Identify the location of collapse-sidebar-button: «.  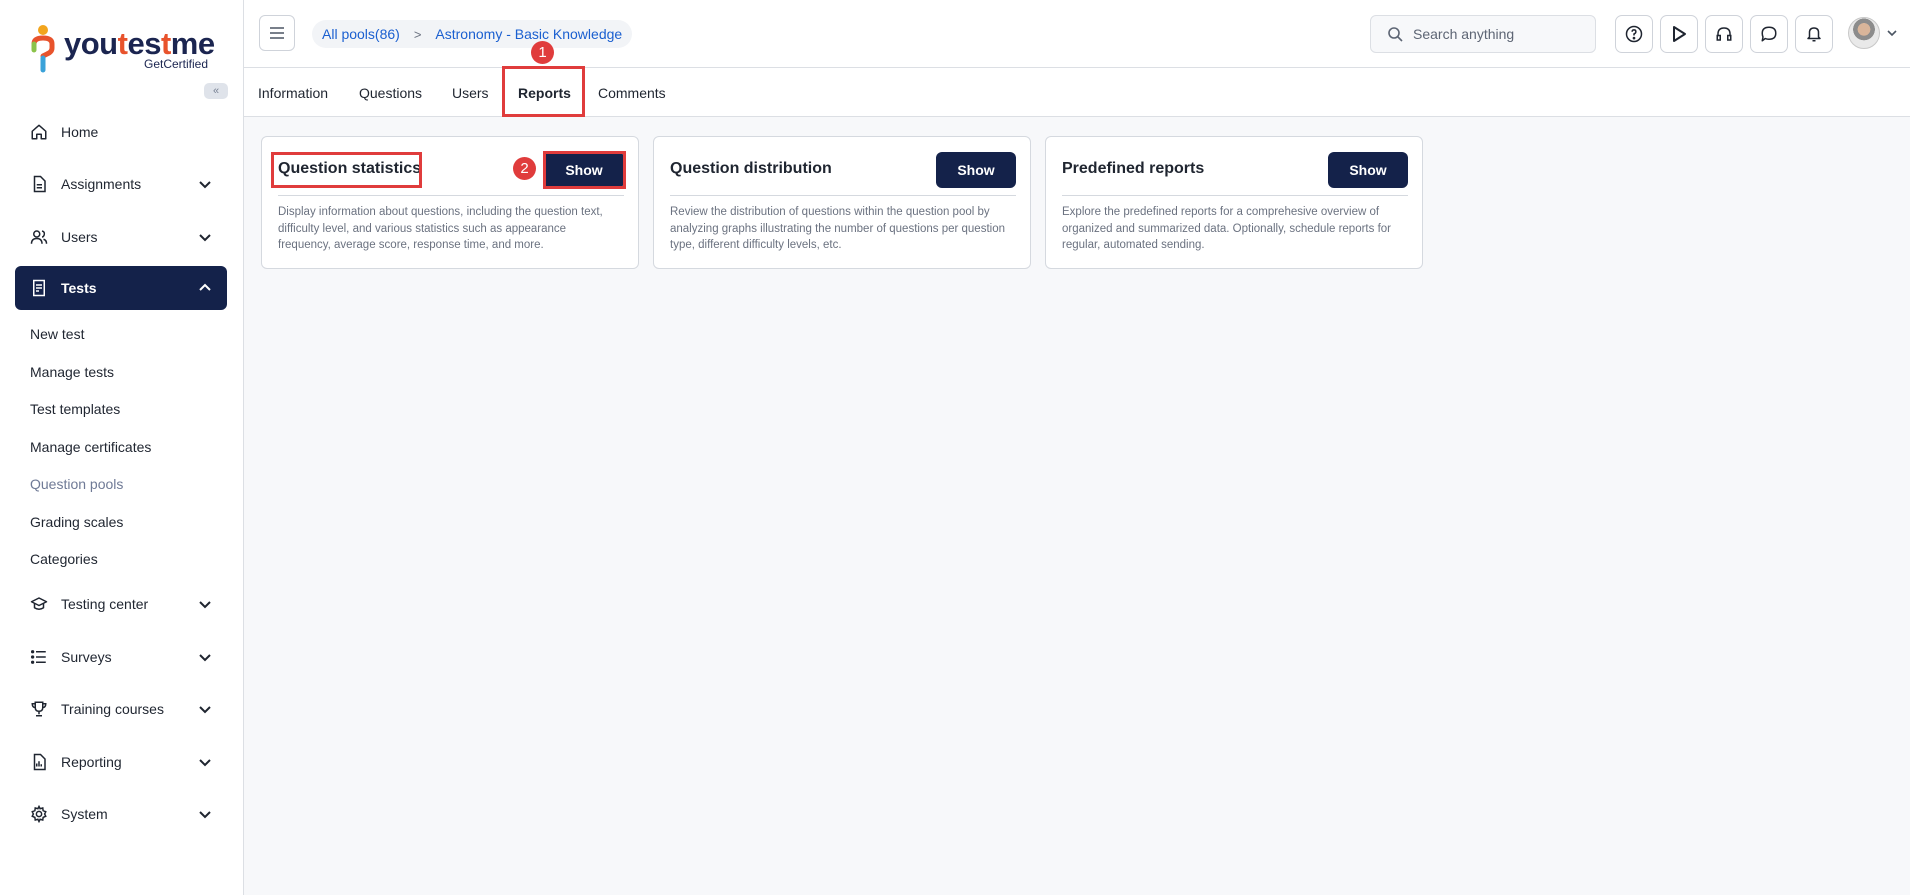
(216, 91).